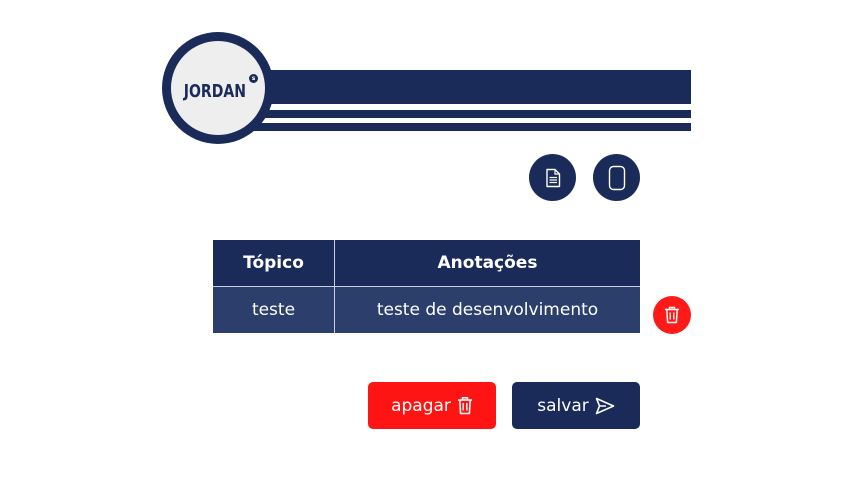  Describe the element at coordinates (421, 405) in the screenshot. I see `delete-button-label: apagar` at that location.